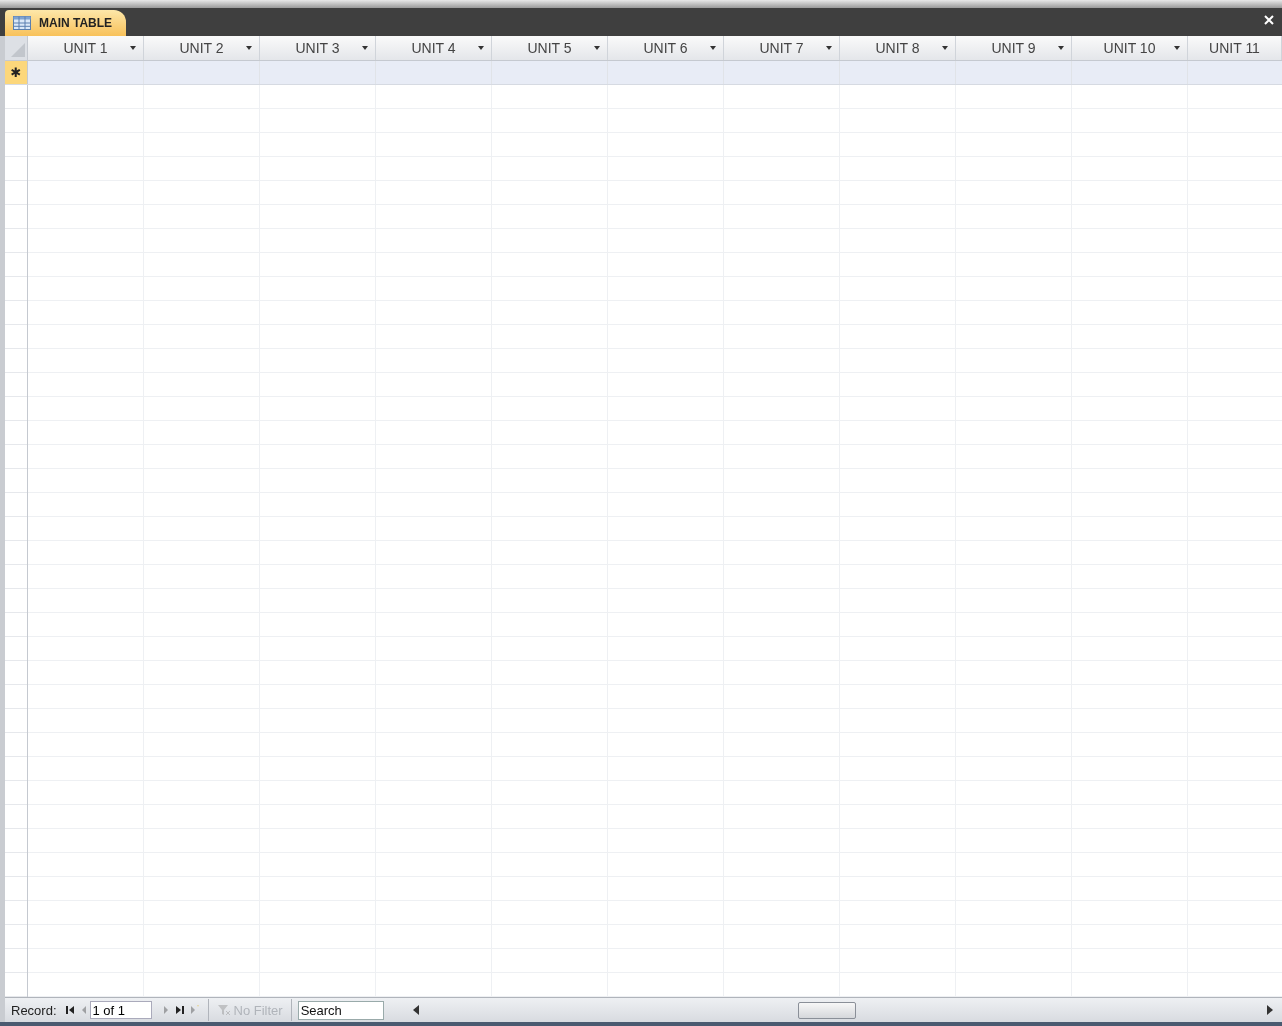  I want to click on close-icon, so click(1269, 20).